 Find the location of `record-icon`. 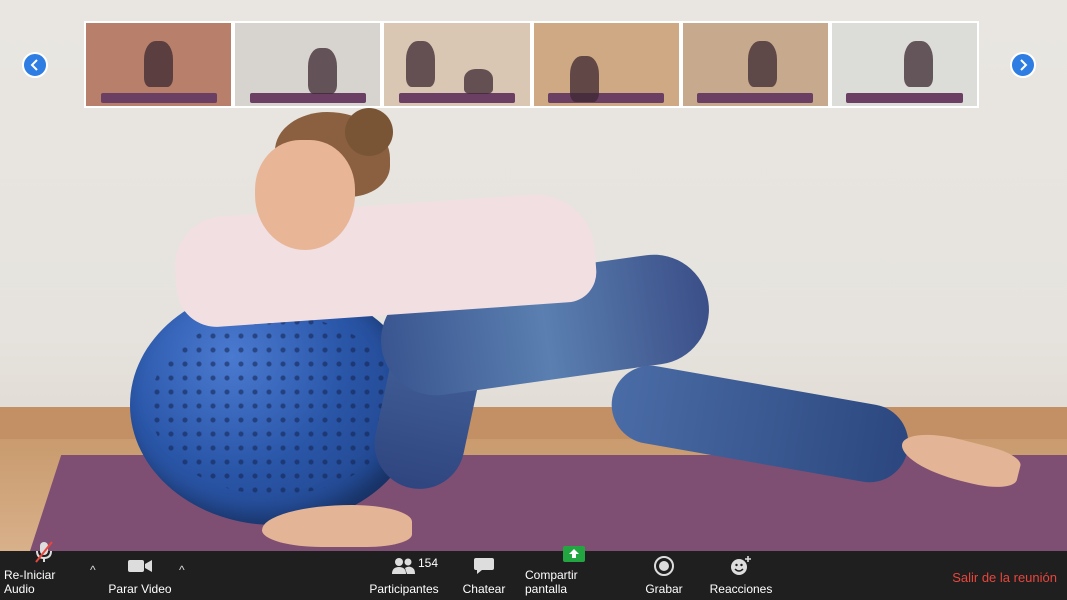

record-icon is located at coordinates (664, 566).